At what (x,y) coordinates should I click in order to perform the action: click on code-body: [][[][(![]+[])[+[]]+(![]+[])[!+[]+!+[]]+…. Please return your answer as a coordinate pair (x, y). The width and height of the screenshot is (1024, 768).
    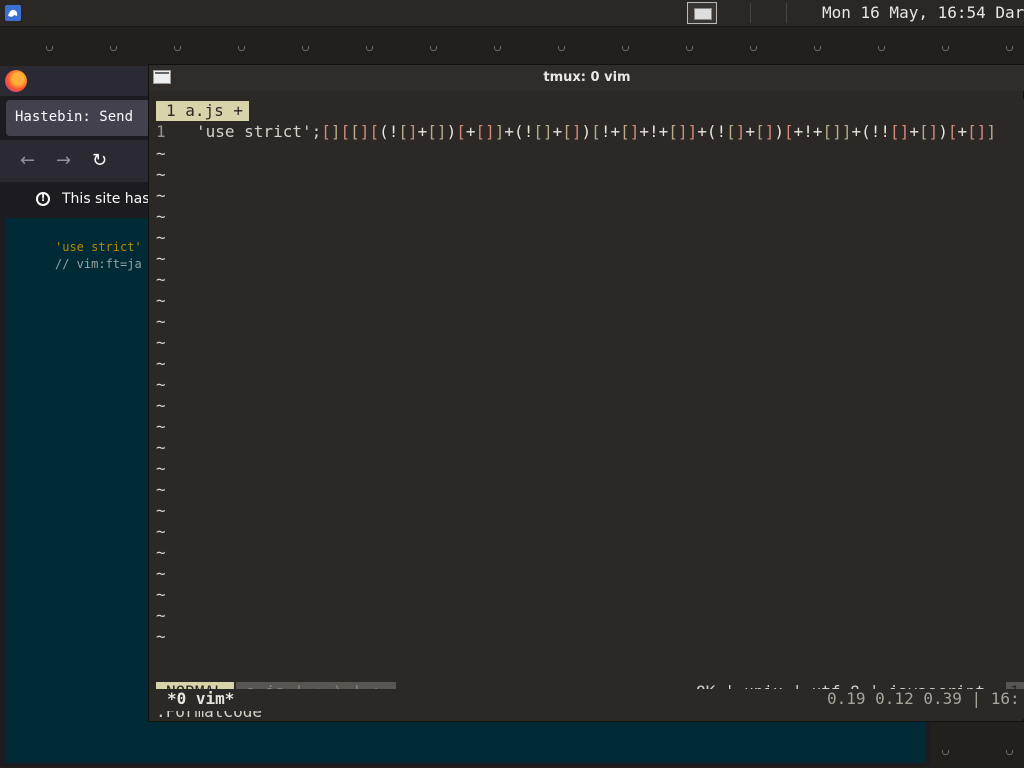
    Looking at the image, I should click on (658, 131).